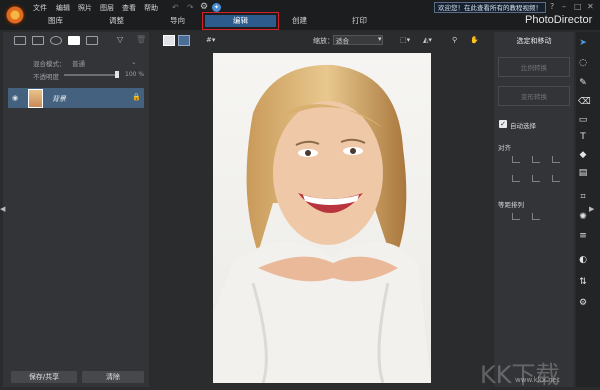 The width and height of the screenshot is (600, 390). What do you see at coordinates (523, 126) in the screenshot?
I see `auto-select-label: 自动选择` at bounding box center [523, 126].